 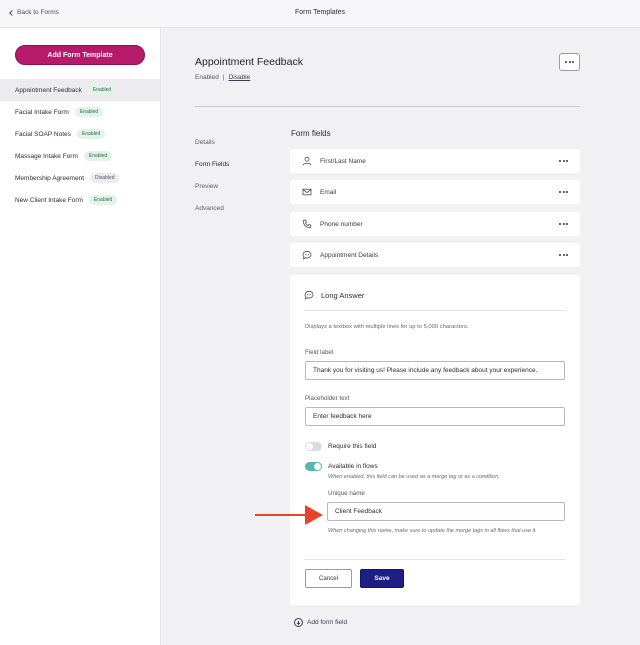 What do you see at coordinates (311, 133) in the screenshot?
I see `form-fields-heading: Form fields` at bounding box center [311, 133].